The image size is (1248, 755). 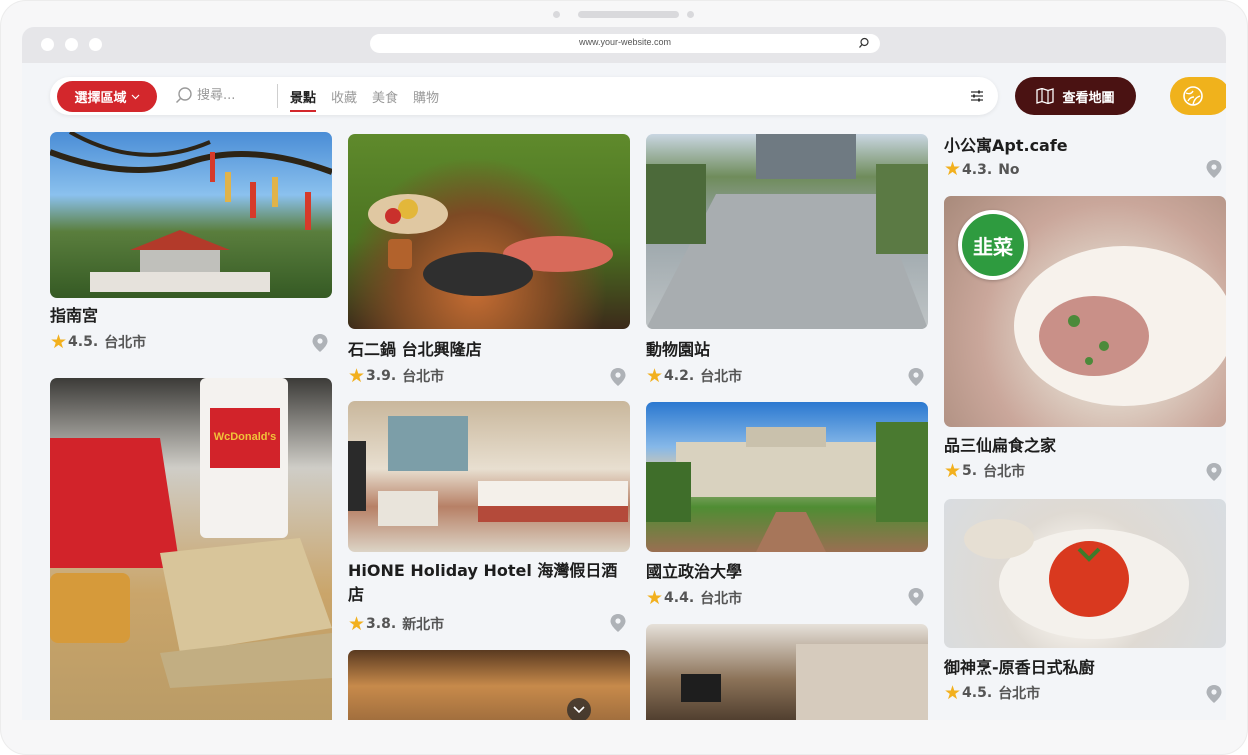 I want to click on search-icon, so click(x=864, y=43).